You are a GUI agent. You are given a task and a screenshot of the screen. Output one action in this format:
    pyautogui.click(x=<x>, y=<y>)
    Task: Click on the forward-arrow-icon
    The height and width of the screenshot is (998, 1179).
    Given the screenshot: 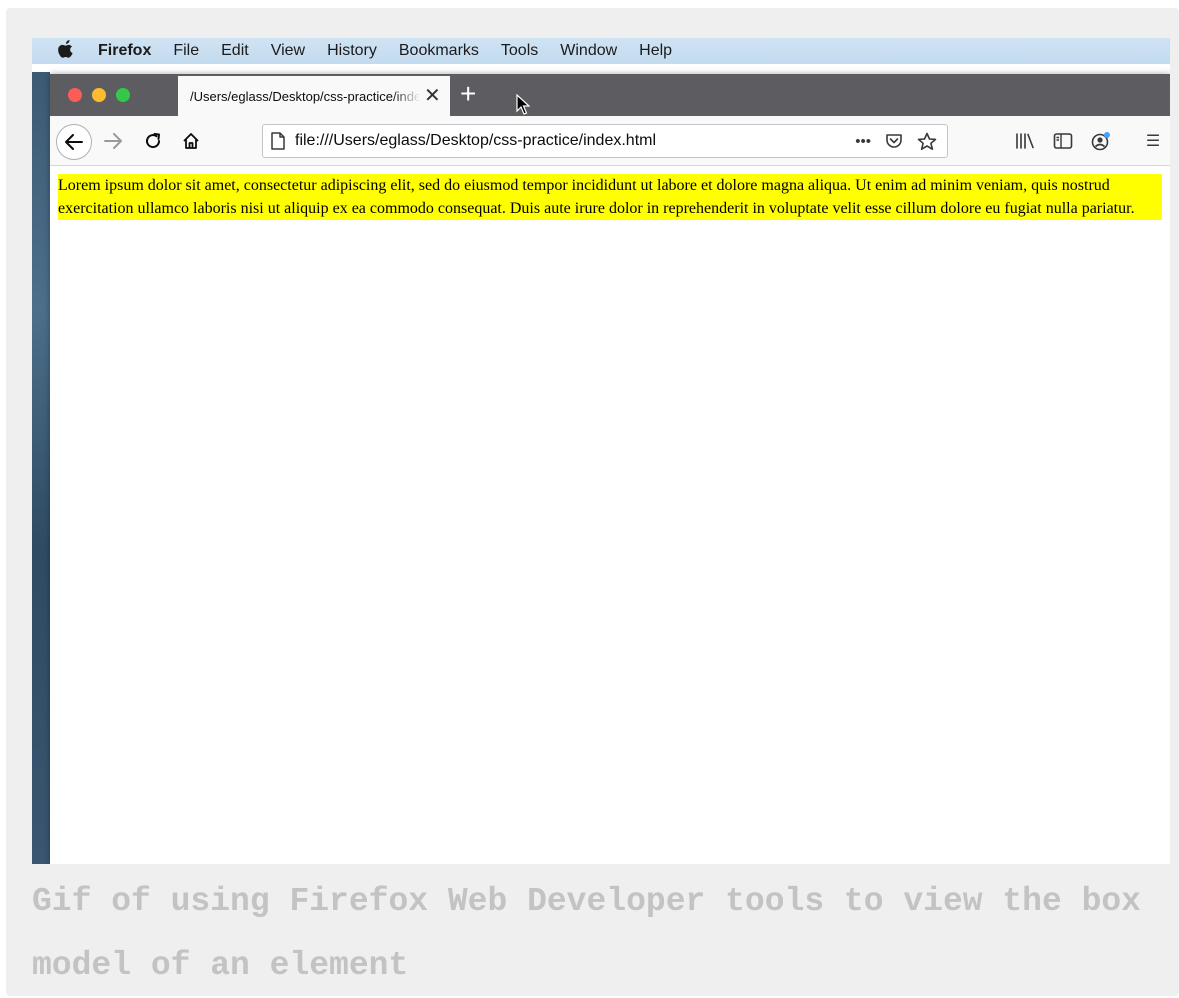 What is the action you would take?
    pyautogui.click(x=113, y=141)
    